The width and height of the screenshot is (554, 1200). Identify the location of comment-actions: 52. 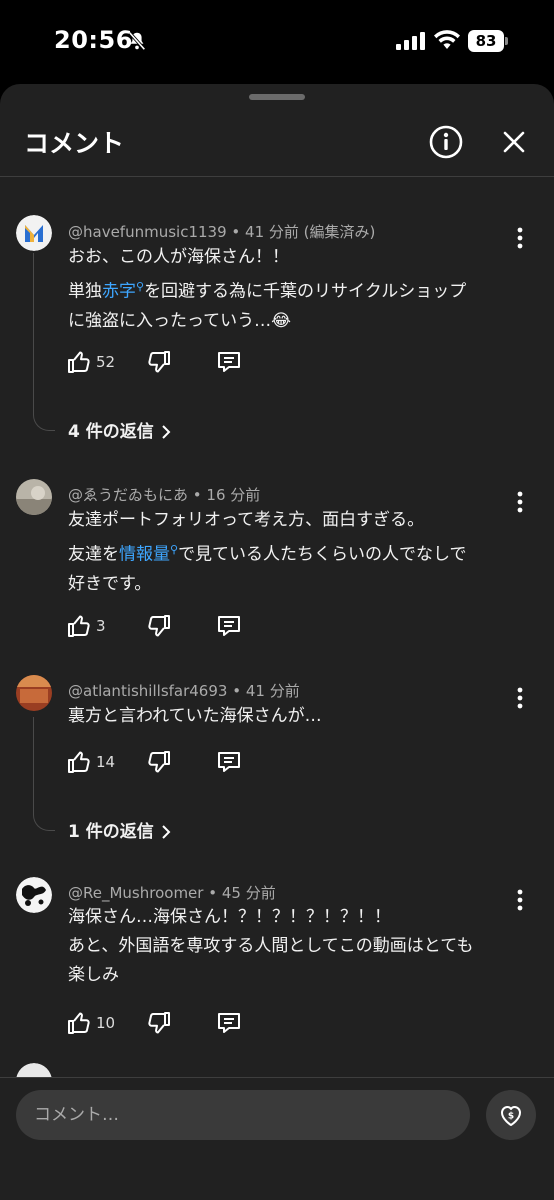
(166, 363).